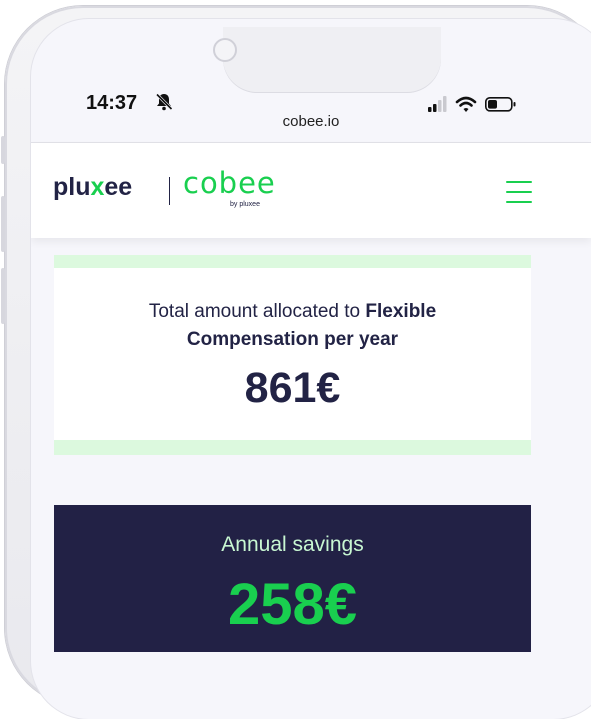 The width and height of the screenshot is (591, 719). Describe the element at coordinates (519, 192) in the screenshot. I see `hamburger-menu-icon` at that location.